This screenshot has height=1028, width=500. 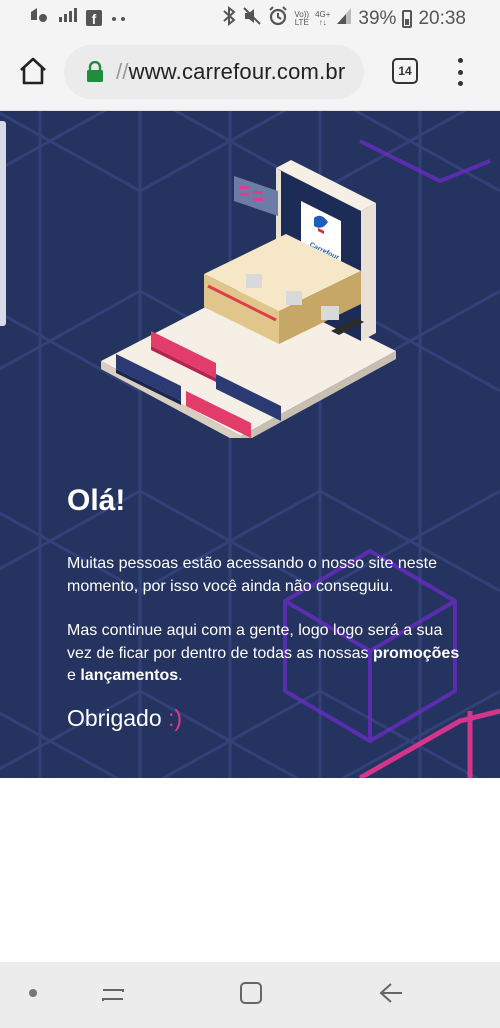 What do you see at coordinates (278, 19) in the screenshot?
I see `alarm-icon` at bounding box center [278, 19].